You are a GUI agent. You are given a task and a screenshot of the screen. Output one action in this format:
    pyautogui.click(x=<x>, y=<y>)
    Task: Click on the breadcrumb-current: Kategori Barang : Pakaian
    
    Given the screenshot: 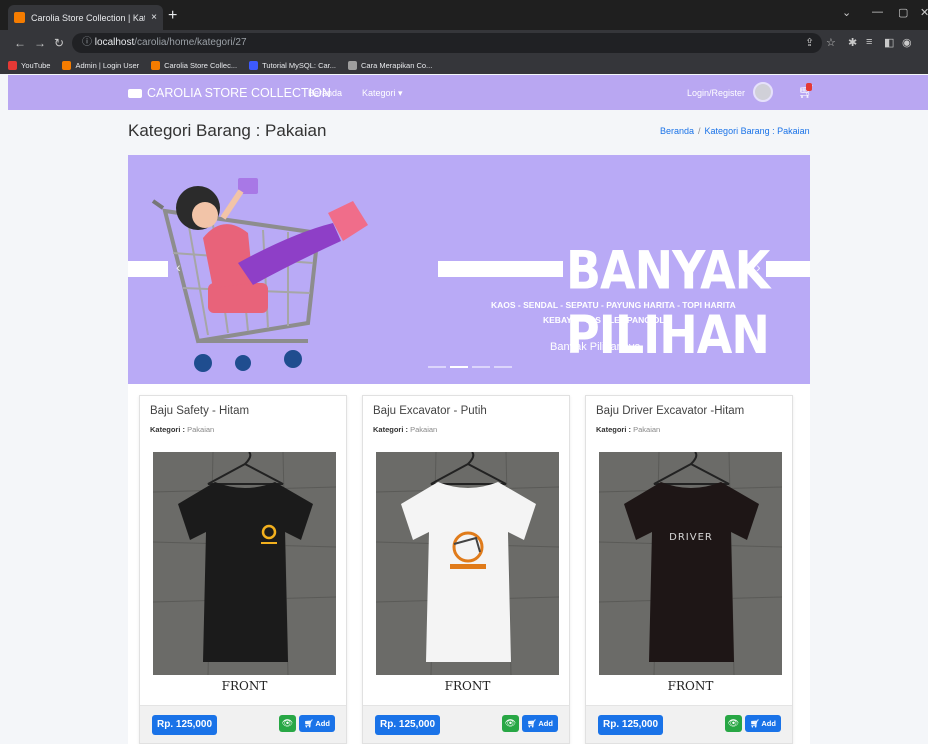 What is the action you would take?
    pyautogui.click(x=757, y=131)
    